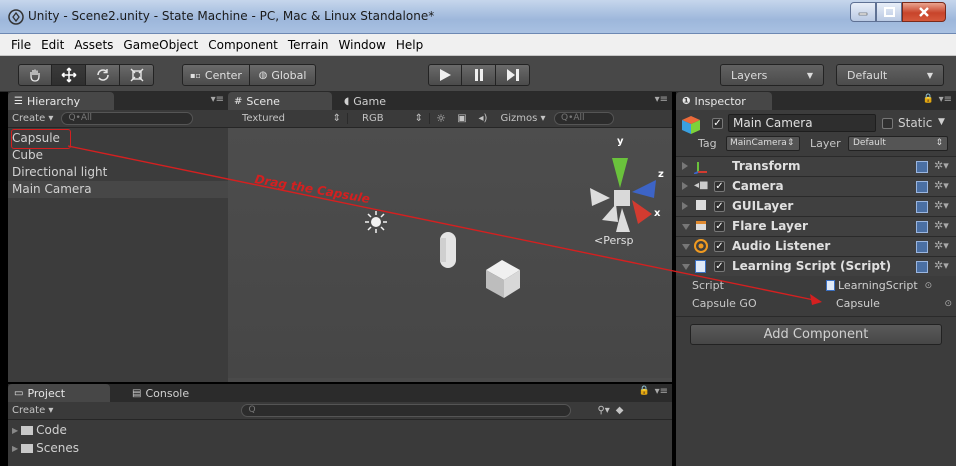 The width and height of the screenshot is (956, 466). I want to click on color-mode-dropdown: RGB ⇕, so click(389, 118).